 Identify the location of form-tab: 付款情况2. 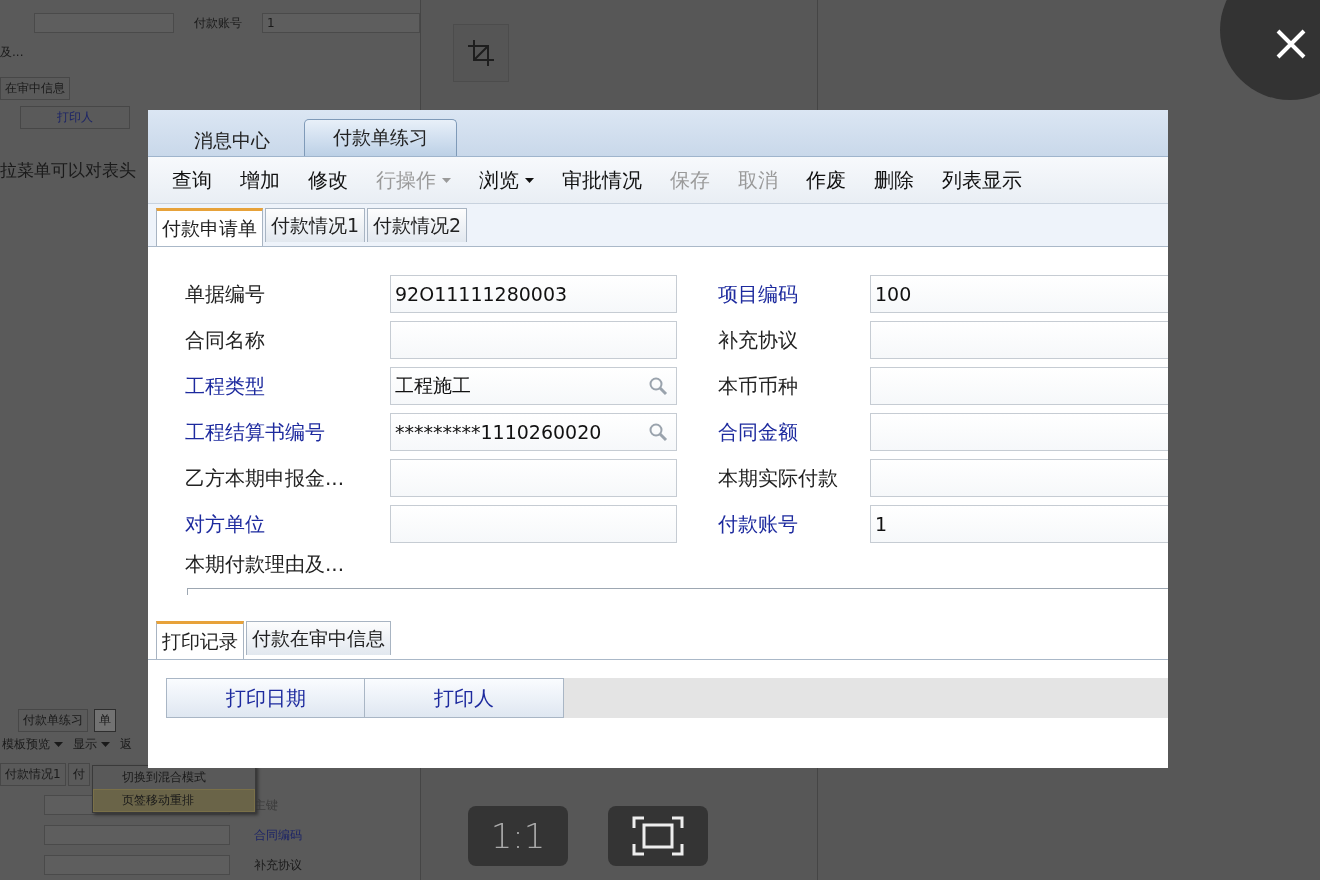
(417, 225).